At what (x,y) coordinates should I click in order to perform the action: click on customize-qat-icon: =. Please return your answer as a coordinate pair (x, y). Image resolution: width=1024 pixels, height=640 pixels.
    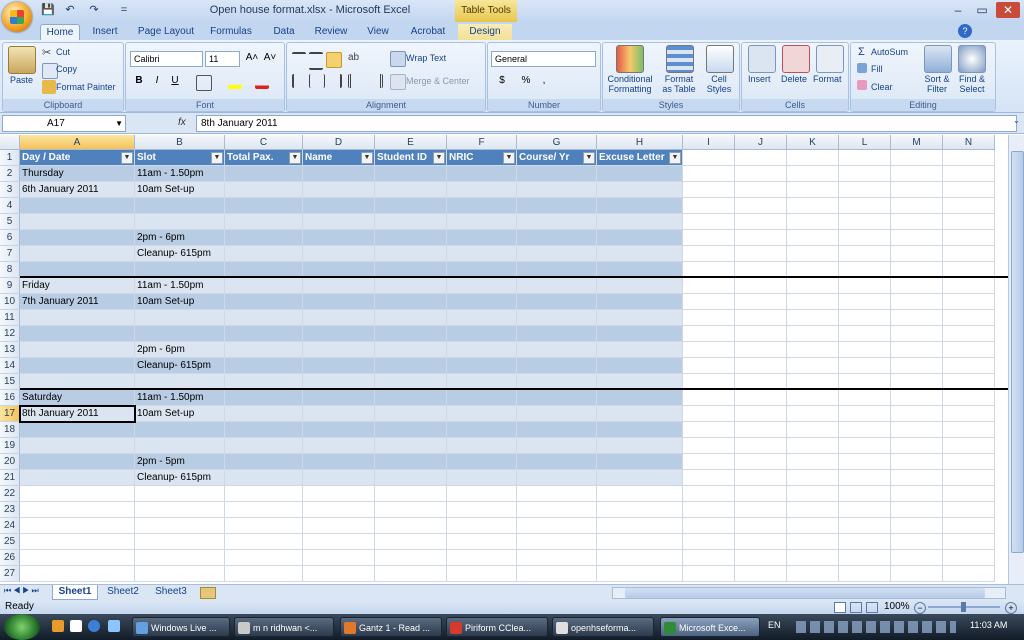
    Looking at the image, I should click on (124, 10).